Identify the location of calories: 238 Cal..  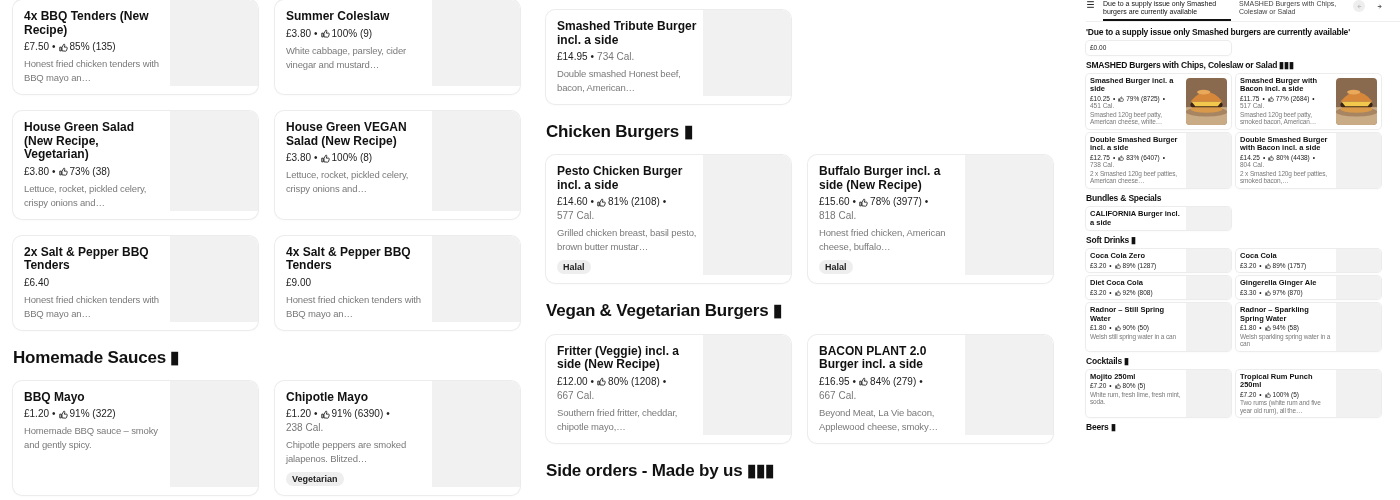
(305, 428).